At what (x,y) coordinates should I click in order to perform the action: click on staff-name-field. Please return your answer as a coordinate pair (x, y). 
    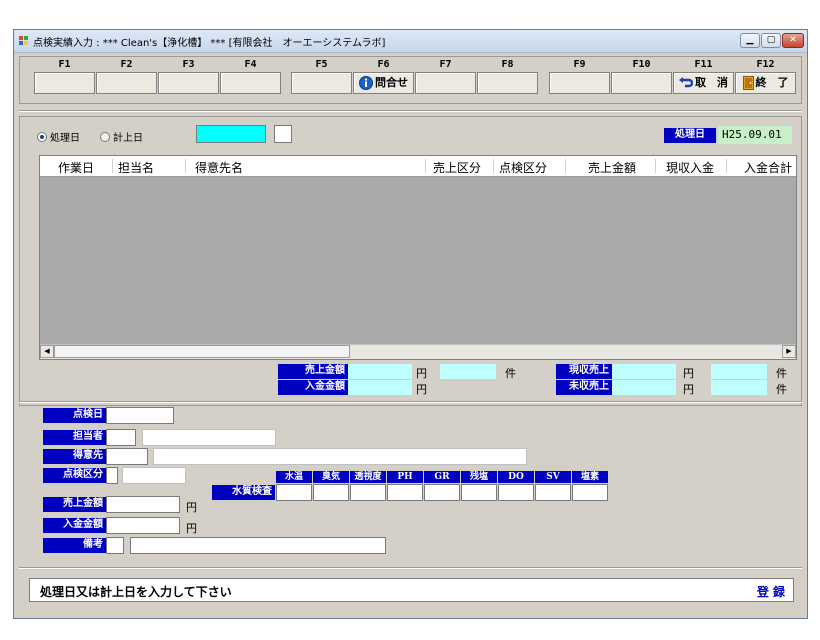
    Looking at the image, I should click on (209, 437).